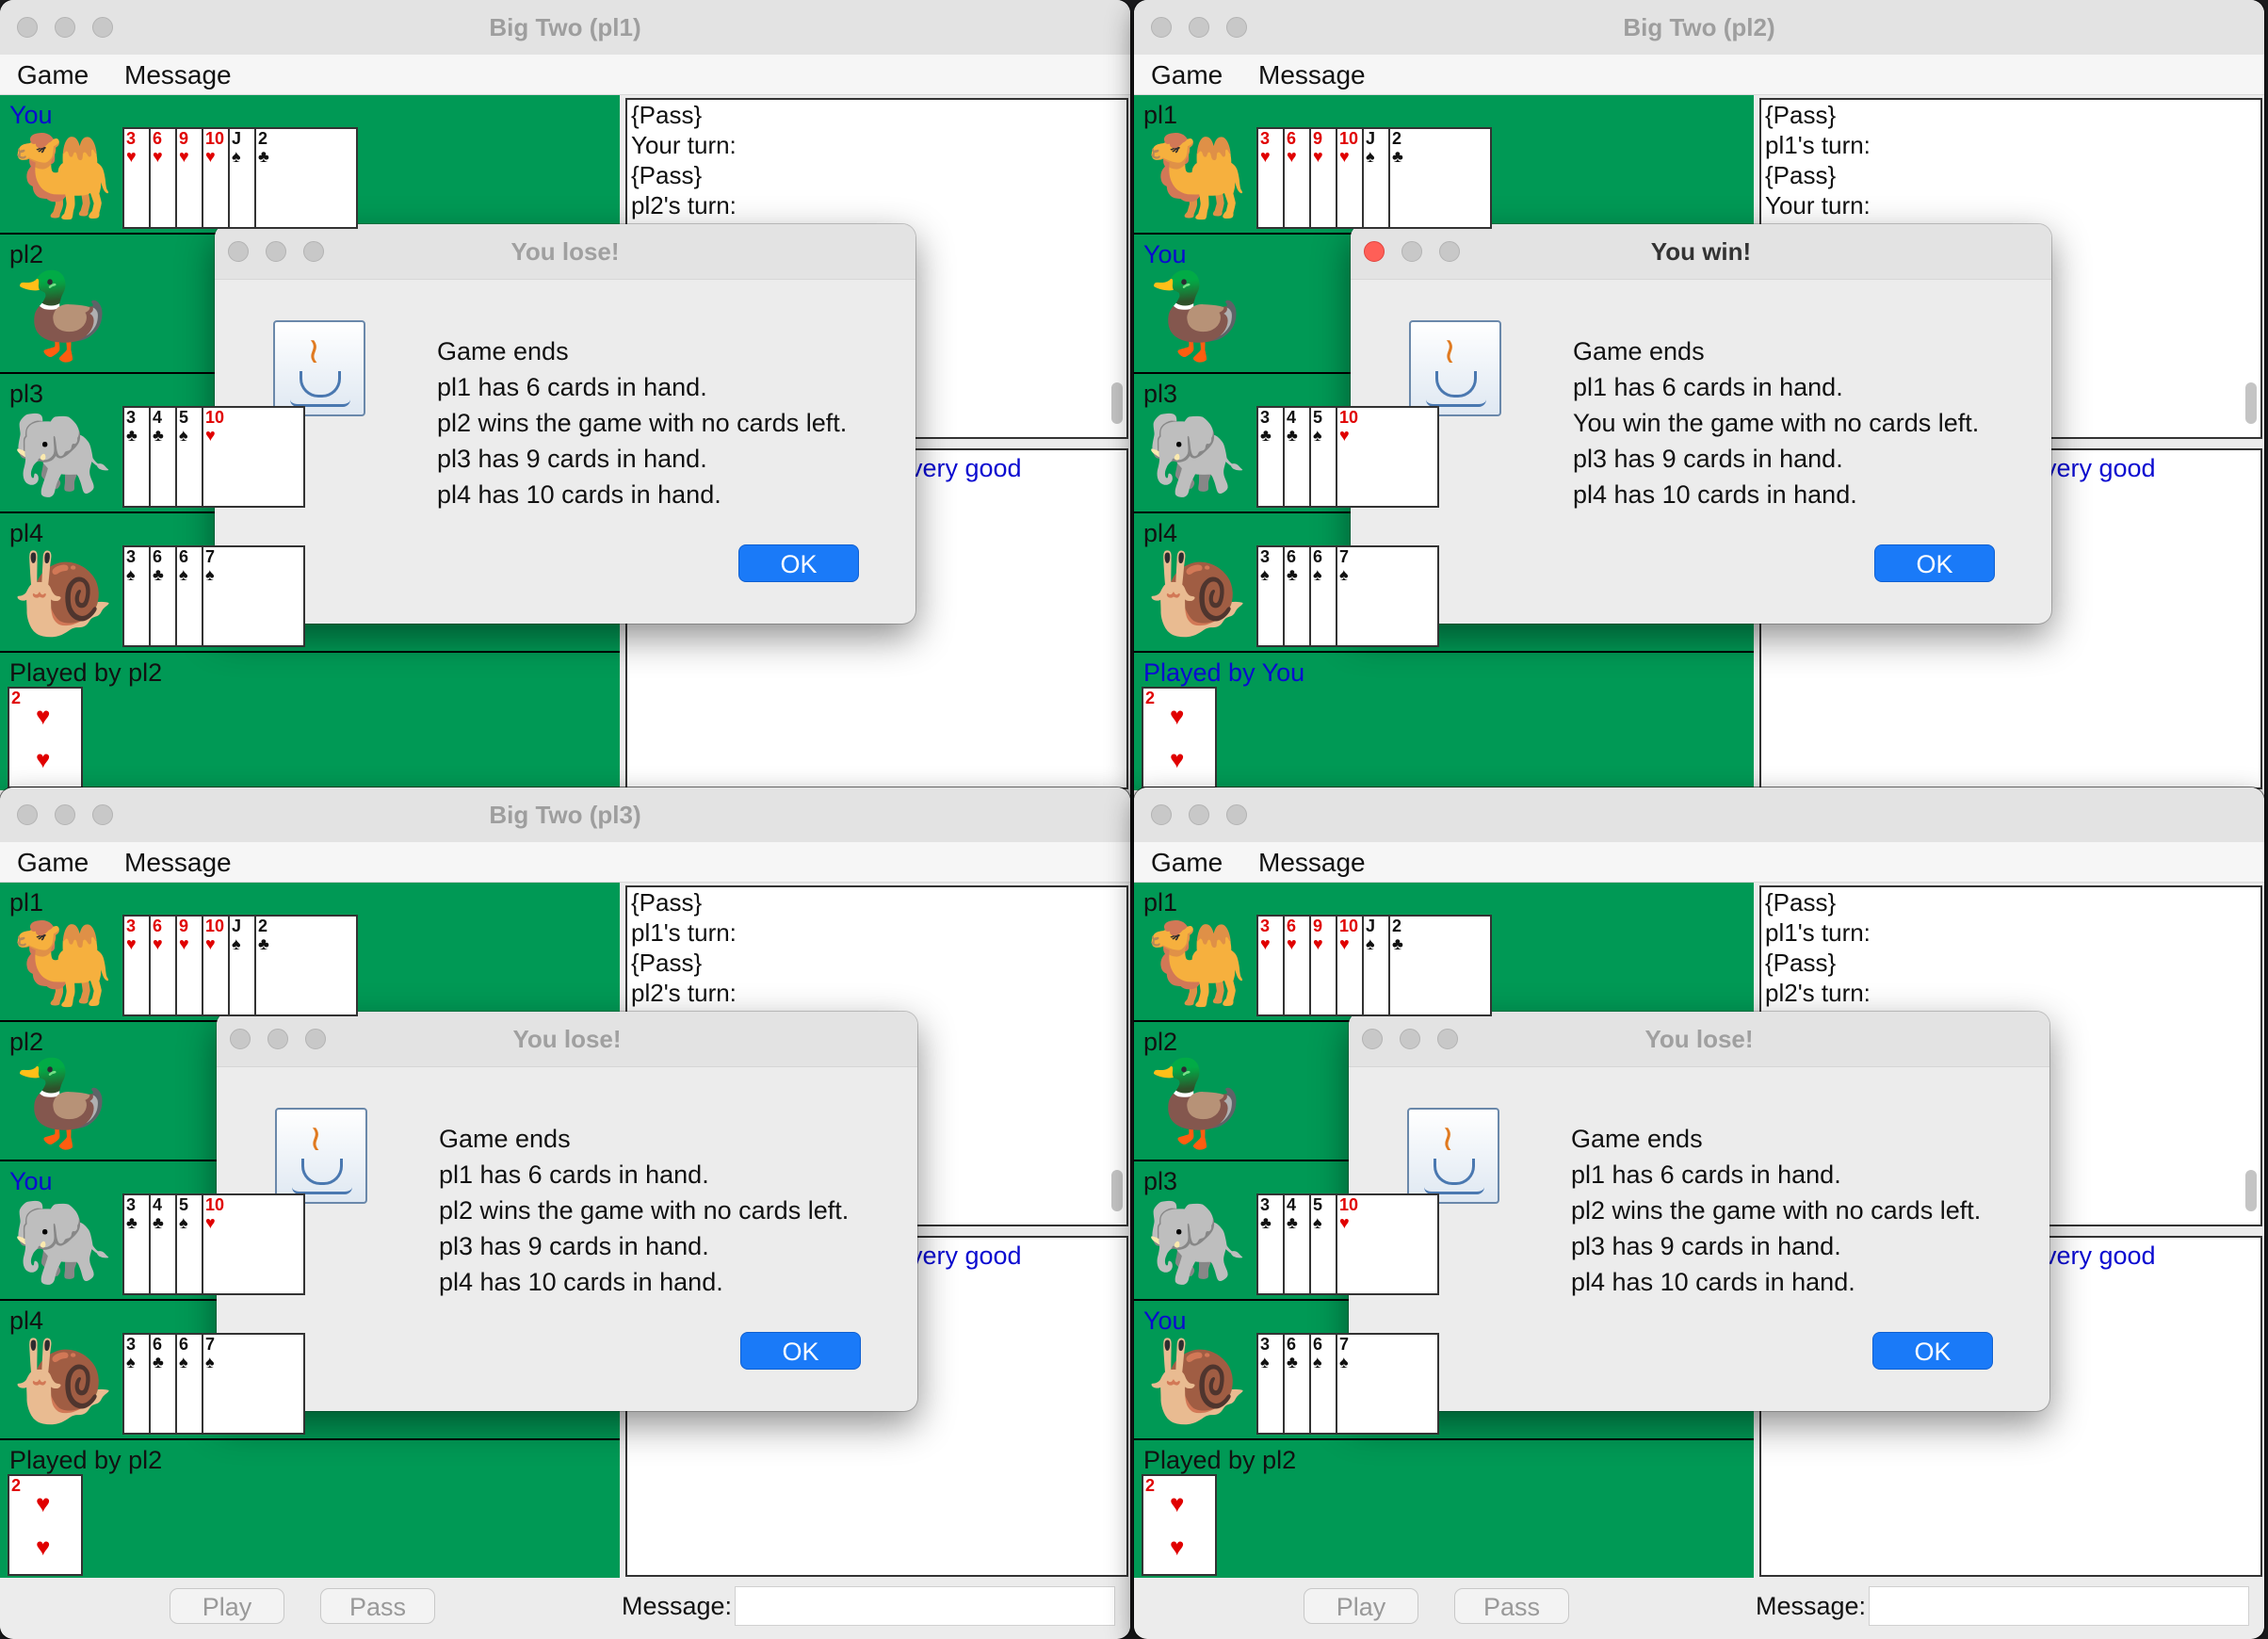 The image size is (2268, 1639). I want to click on title-bar: Big Two (pl1), so click(565, 28).